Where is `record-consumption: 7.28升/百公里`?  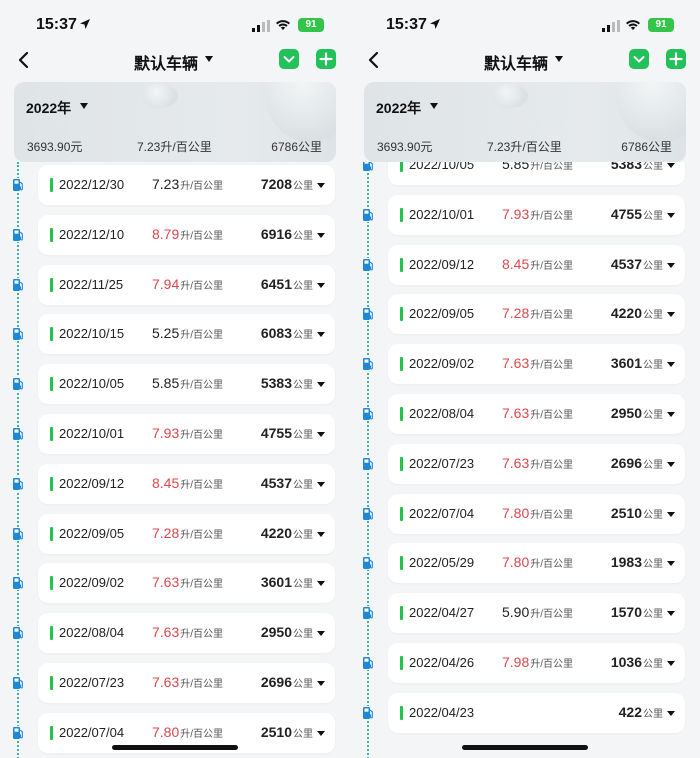 record-consumption: 7.28升/百公里 is located at coordinates (187, 533).